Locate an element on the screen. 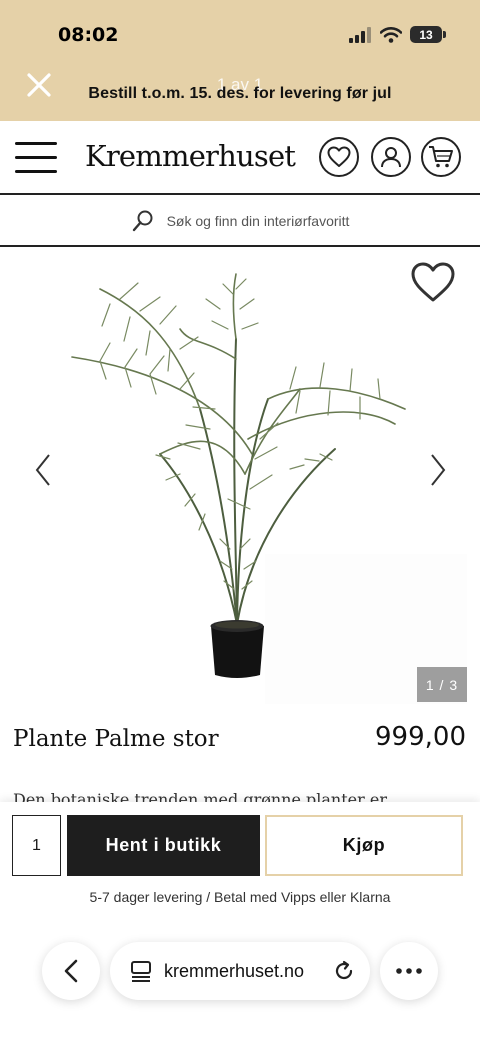 Image resolution: width=480 pixels, height=1041 pixels. url-text: kremmerhuset.no is located at coordinates (234, 970).